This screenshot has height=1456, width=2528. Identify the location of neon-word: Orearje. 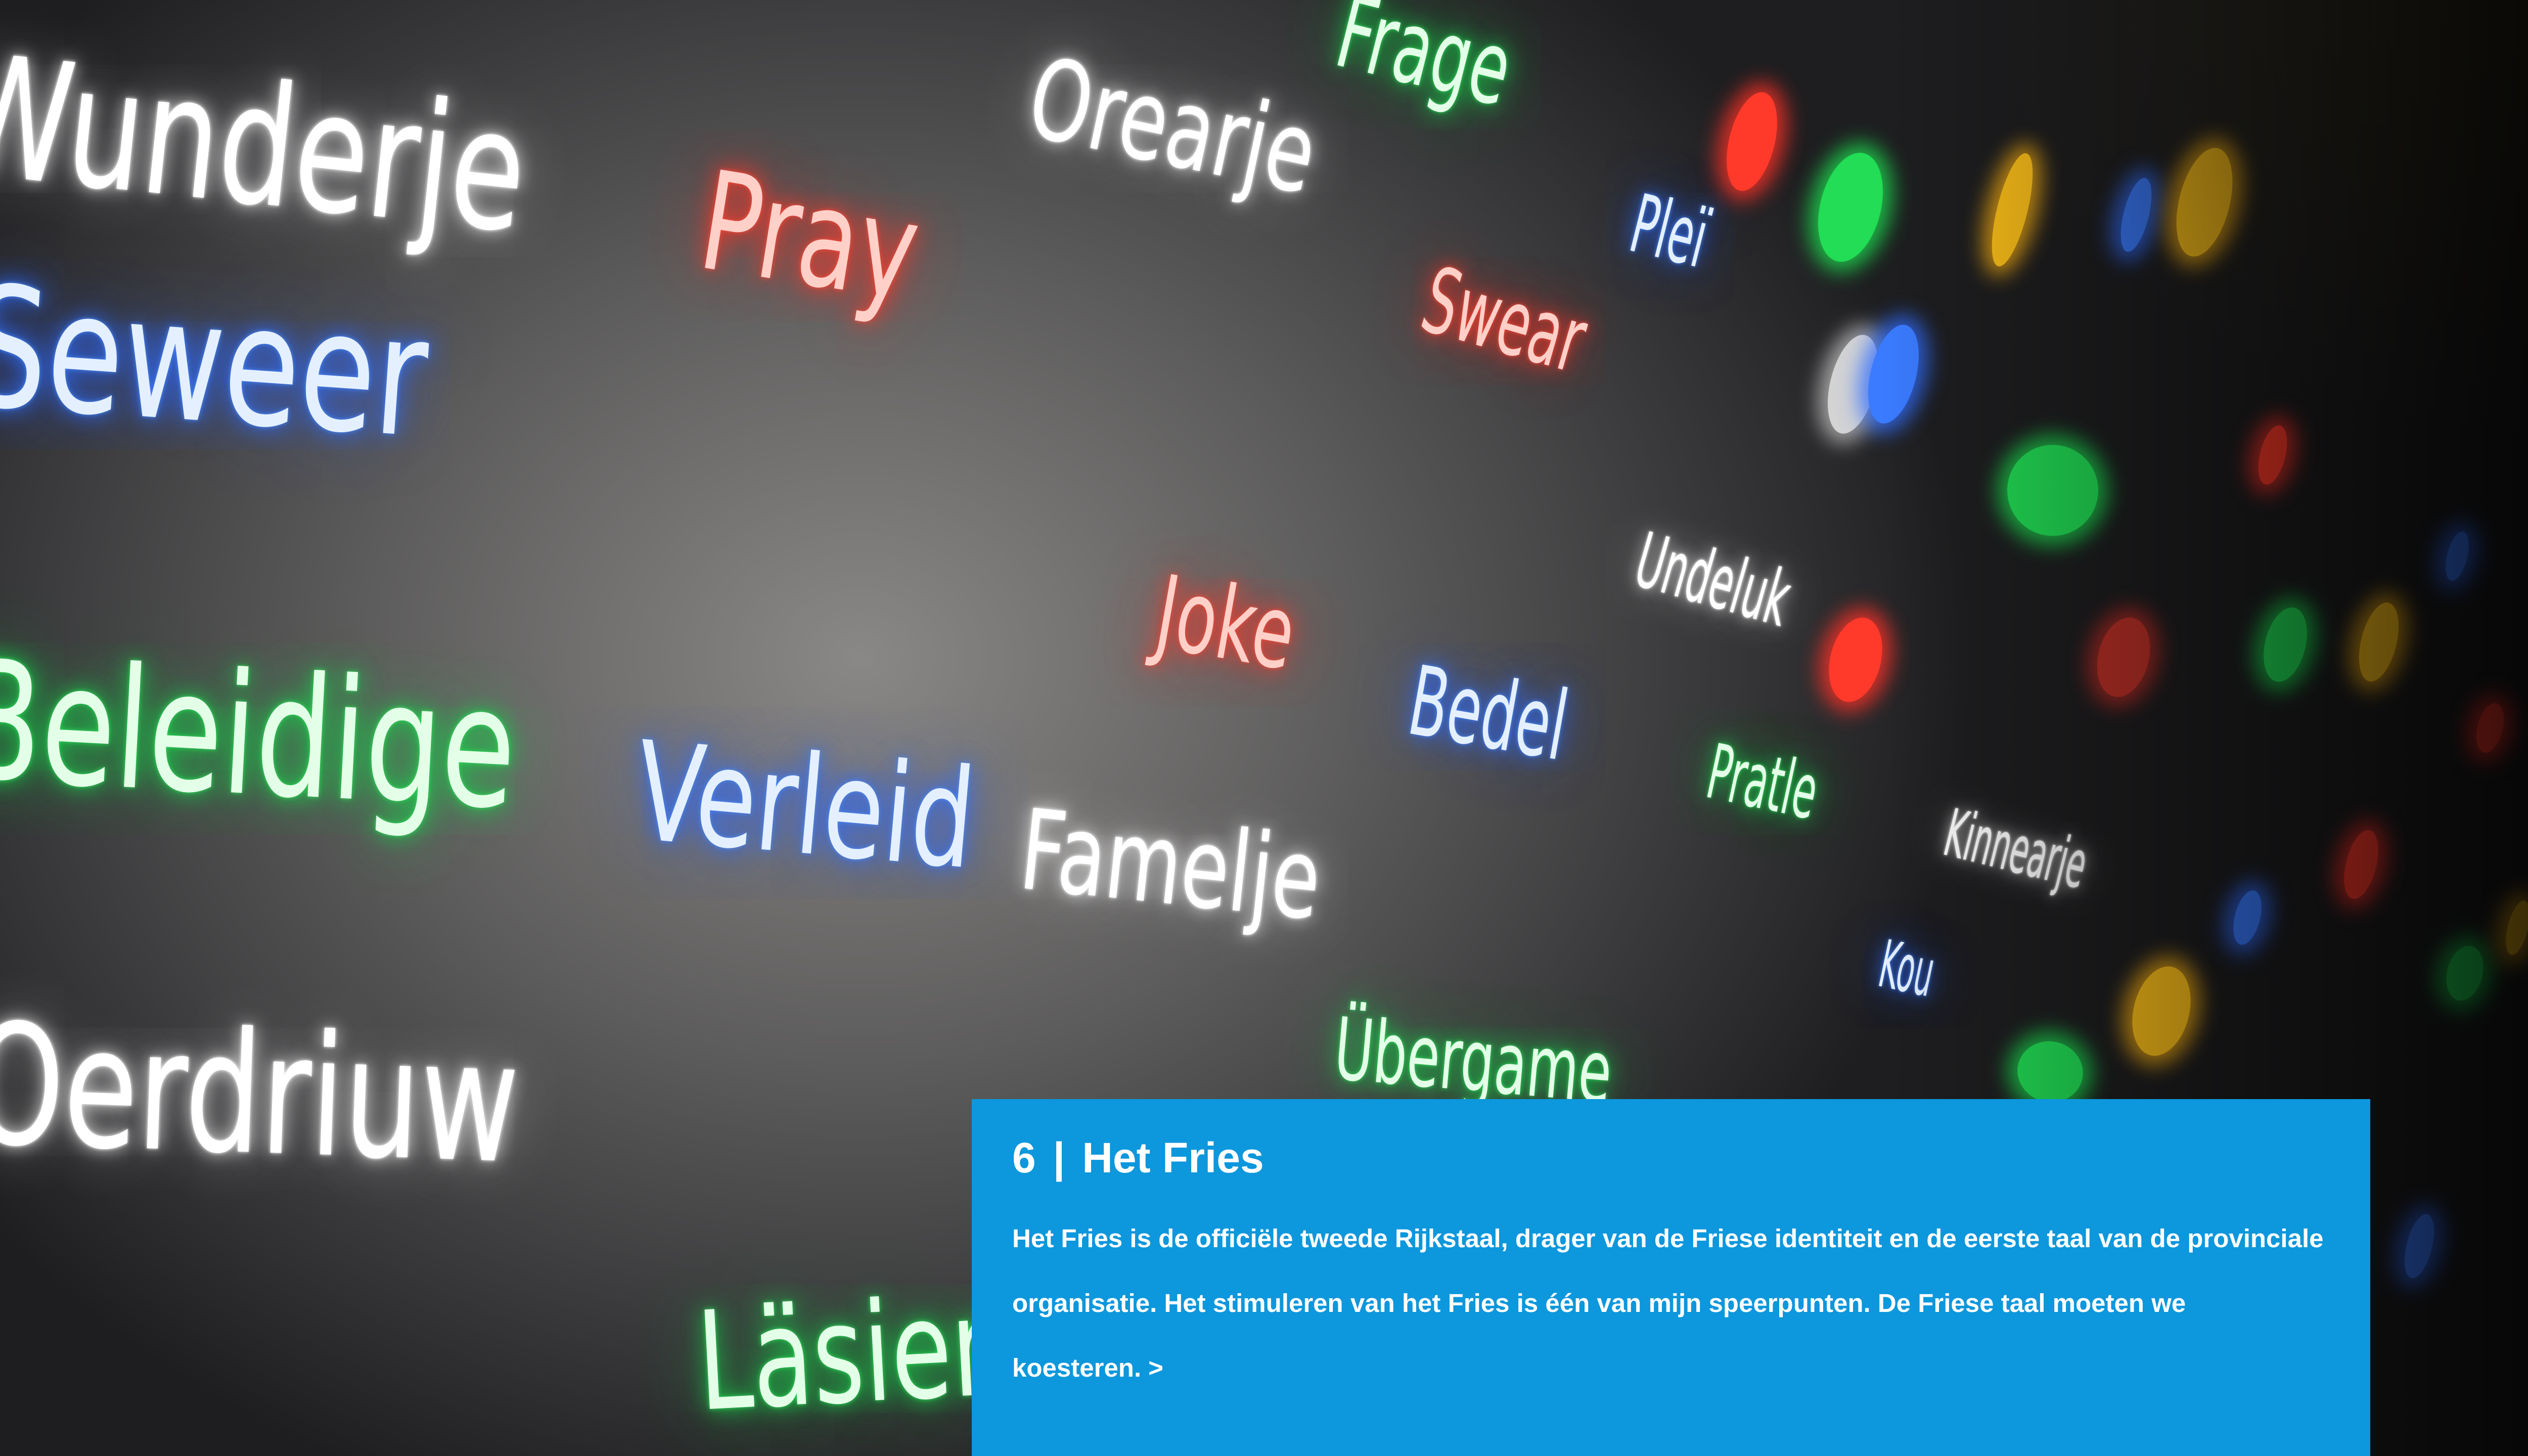
(1173, 125).